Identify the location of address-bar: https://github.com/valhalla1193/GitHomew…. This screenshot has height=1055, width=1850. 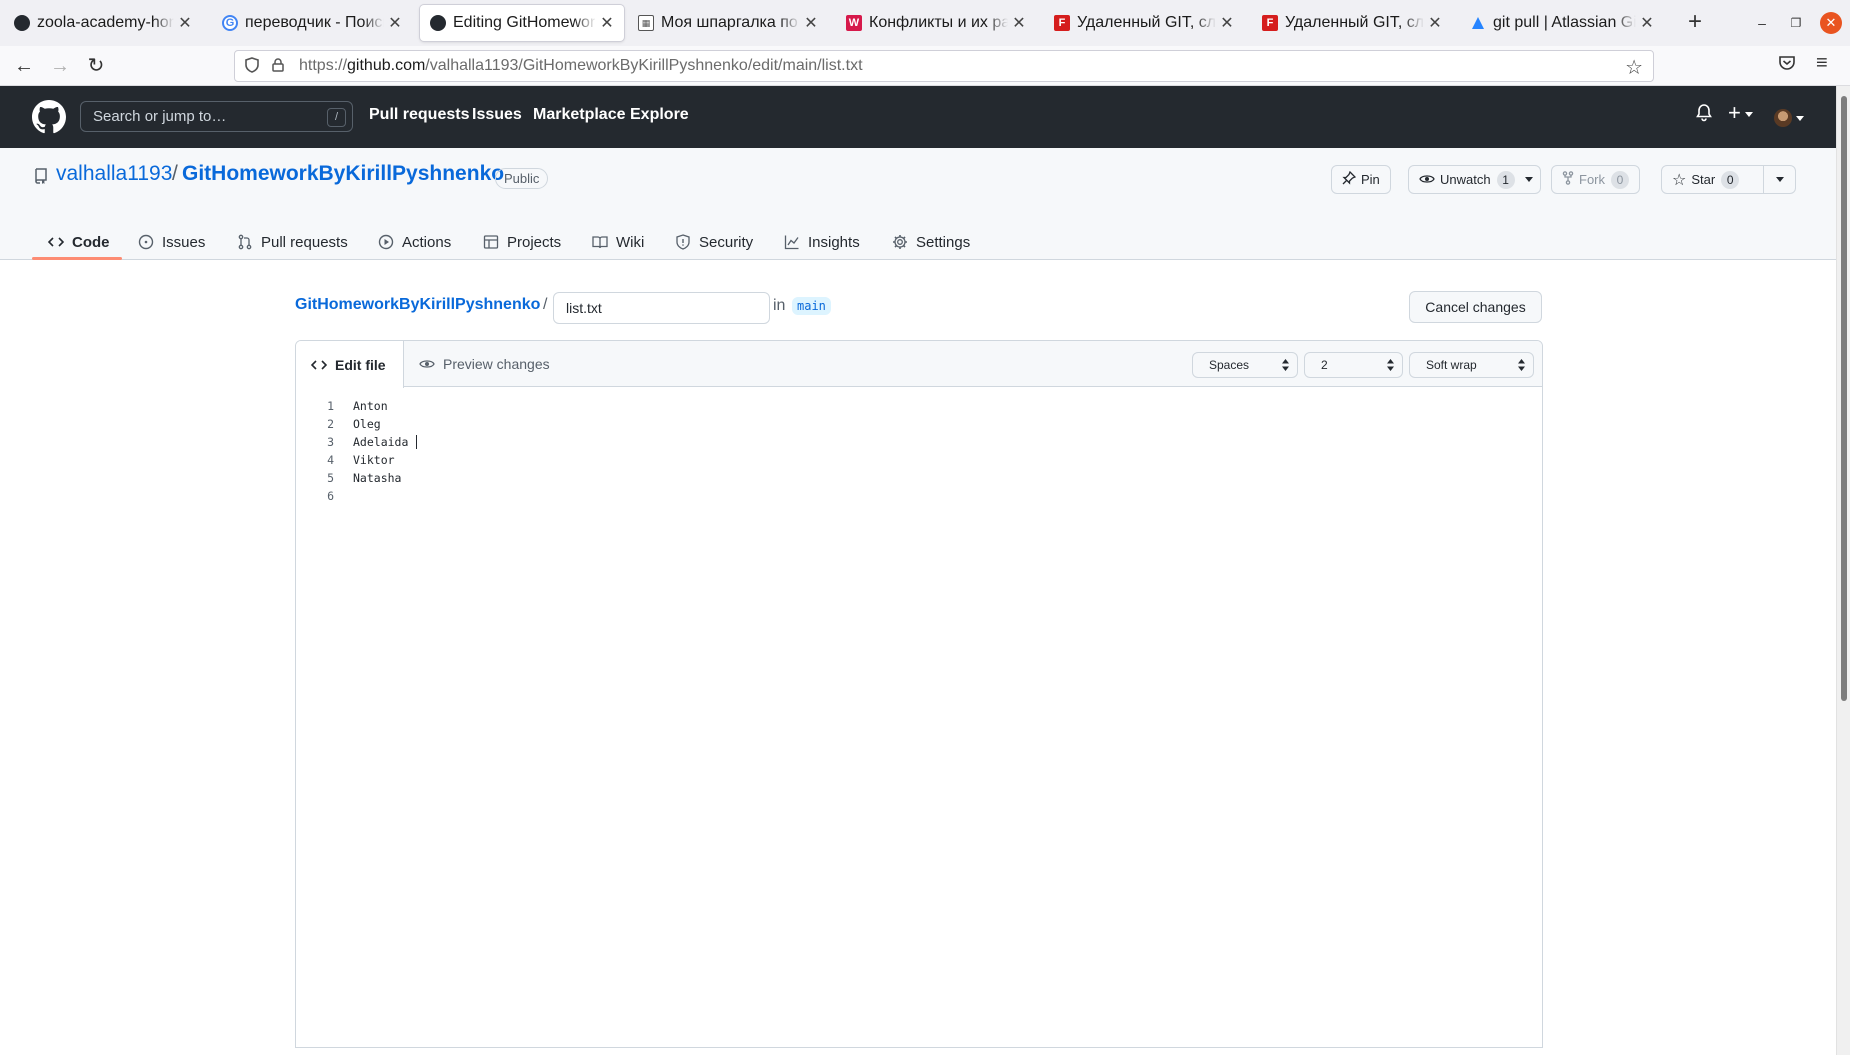
(944, 66).